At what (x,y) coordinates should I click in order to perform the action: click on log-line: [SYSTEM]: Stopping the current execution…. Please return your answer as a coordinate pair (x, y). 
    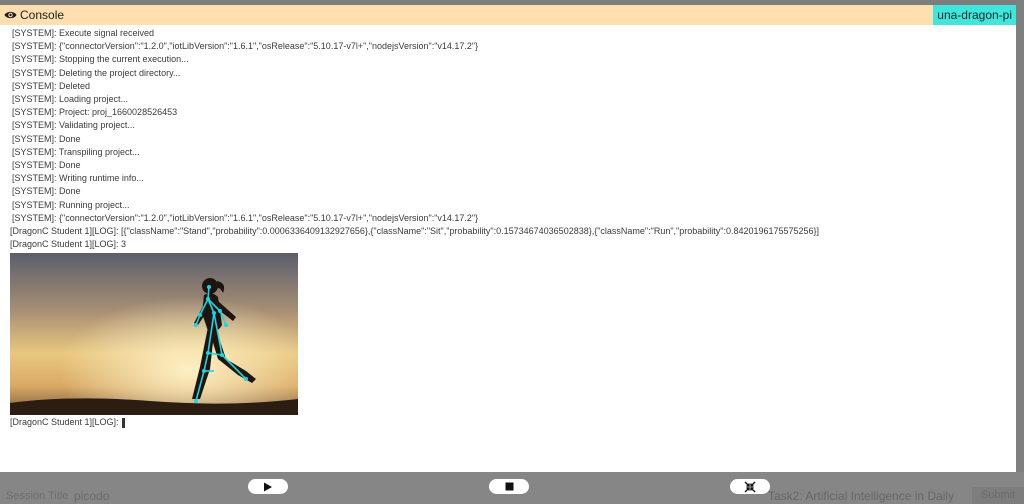
    Looking at the image, I should click on (100, 59).